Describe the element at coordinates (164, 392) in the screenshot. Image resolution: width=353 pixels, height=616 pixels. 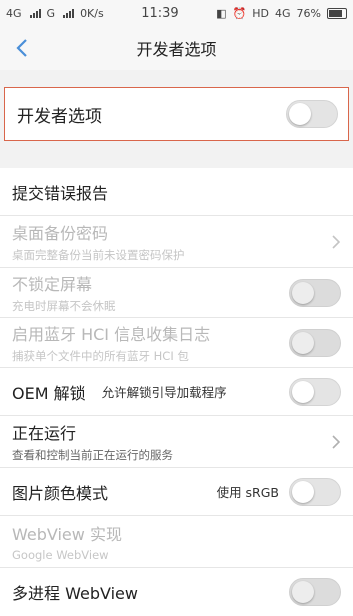
I see `oem-unlock-description: 允许解锁引导加载程序` at that location.